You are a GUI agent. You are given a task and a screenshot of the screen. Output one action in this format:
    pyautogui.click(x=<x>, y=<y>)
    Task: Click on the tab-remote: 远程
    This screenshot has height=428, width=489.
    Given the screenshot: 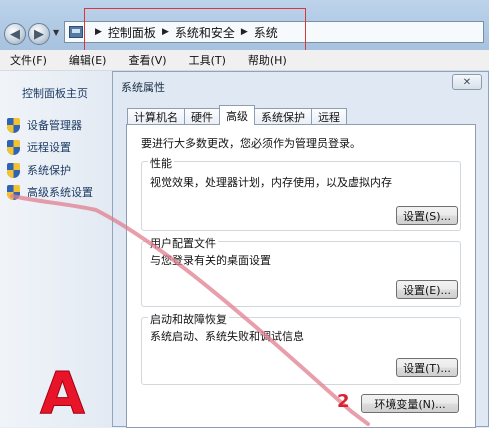 What is the action you would take?
    pyautogui.click(x=329, y=116)
    